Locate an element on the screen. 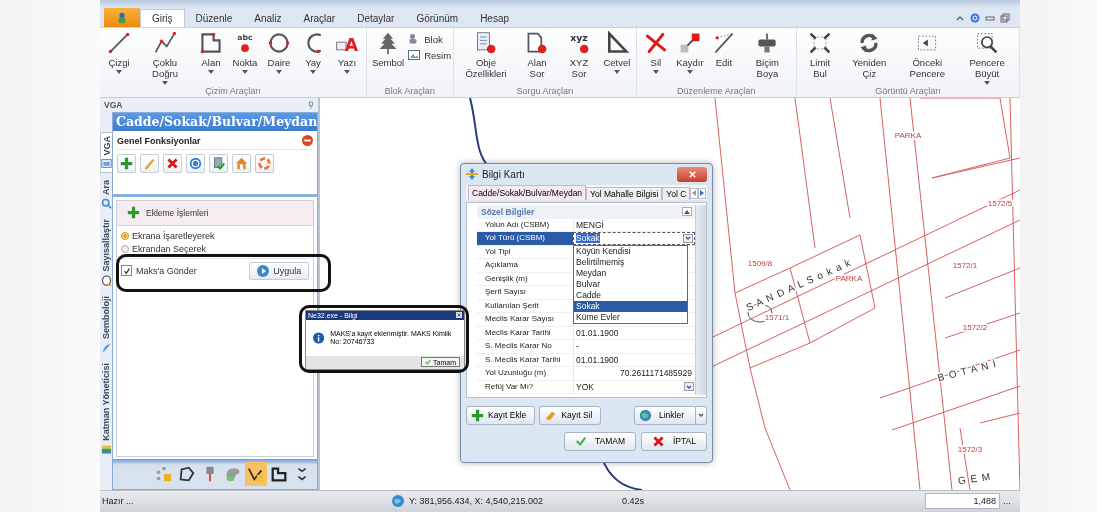 Image resolution: width=1097 pixels, height=512 pixels. property-name: Genişlik (m) is located at coordinates (525, 279).